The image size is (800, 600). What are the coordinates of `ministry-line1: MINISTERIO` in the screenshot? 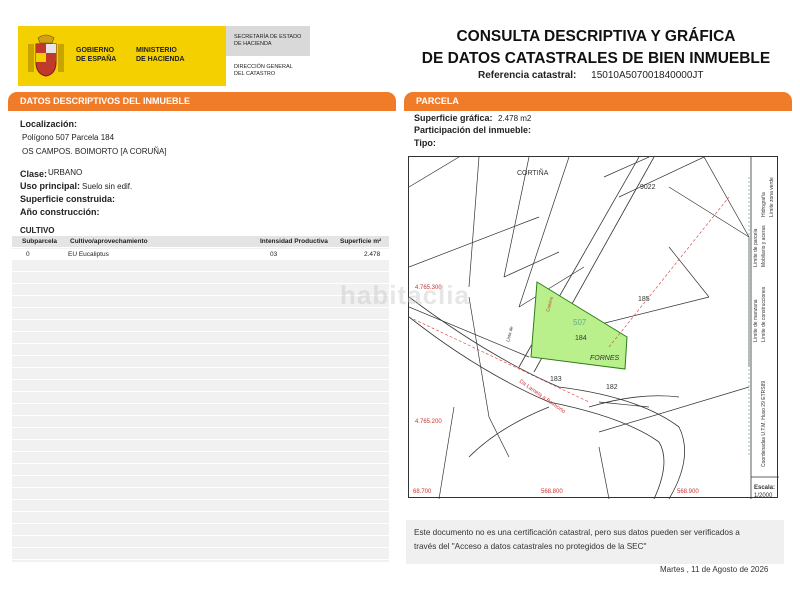 It's located at (156, 50).